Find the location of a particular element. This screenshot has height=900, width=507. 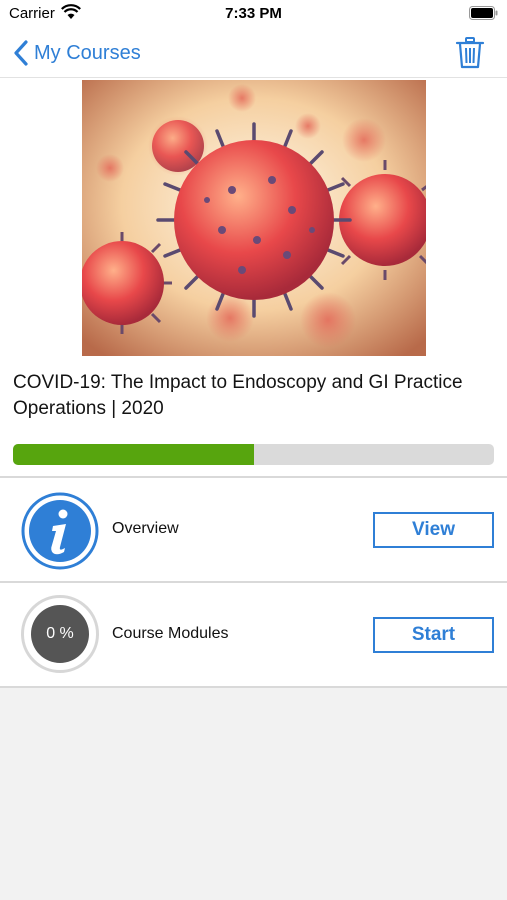

divider is located at coordinates (253, 687).